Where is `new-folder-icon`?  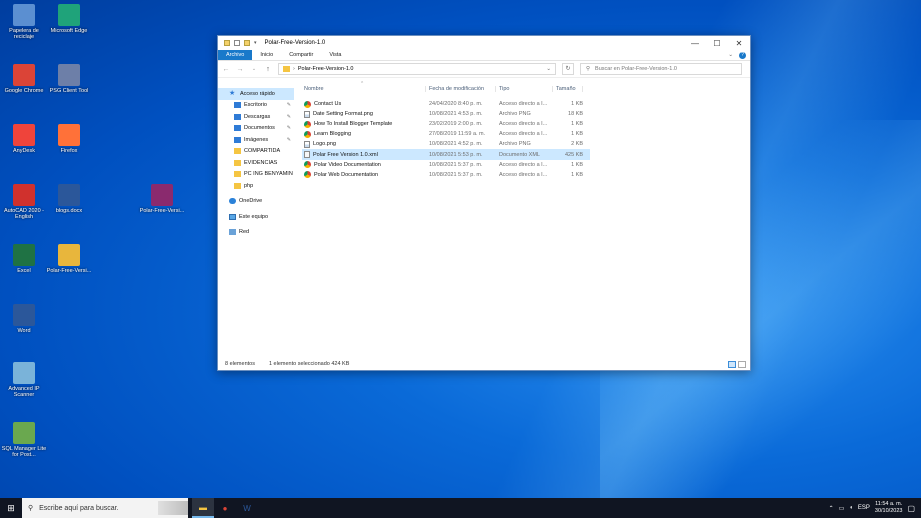
new-folder-icon is located at coordinates (247, 43).